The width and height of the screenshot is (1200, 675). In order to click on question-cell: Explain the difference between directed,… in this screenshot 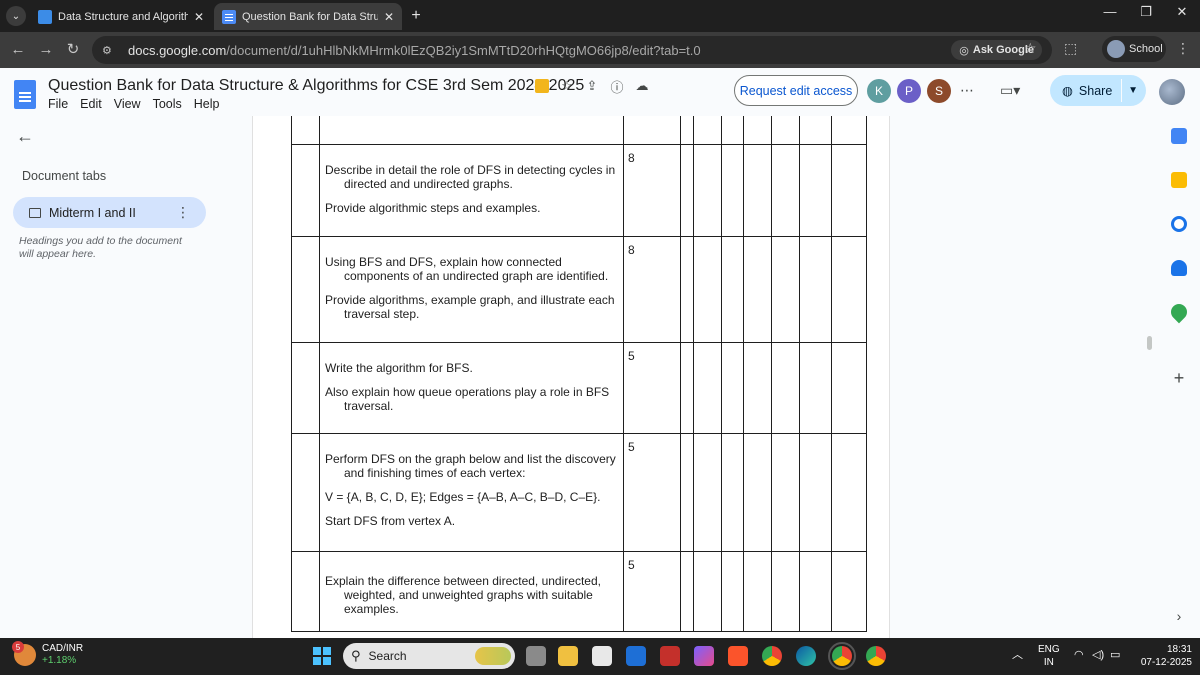, I will do `click(471, 591)`.